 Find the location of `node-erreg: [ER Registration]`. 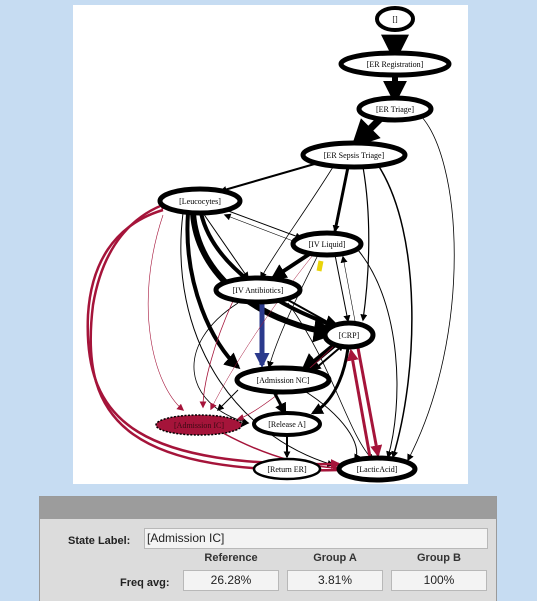

node-erreg: [ER Registration] is located at coordinates (395, 64).